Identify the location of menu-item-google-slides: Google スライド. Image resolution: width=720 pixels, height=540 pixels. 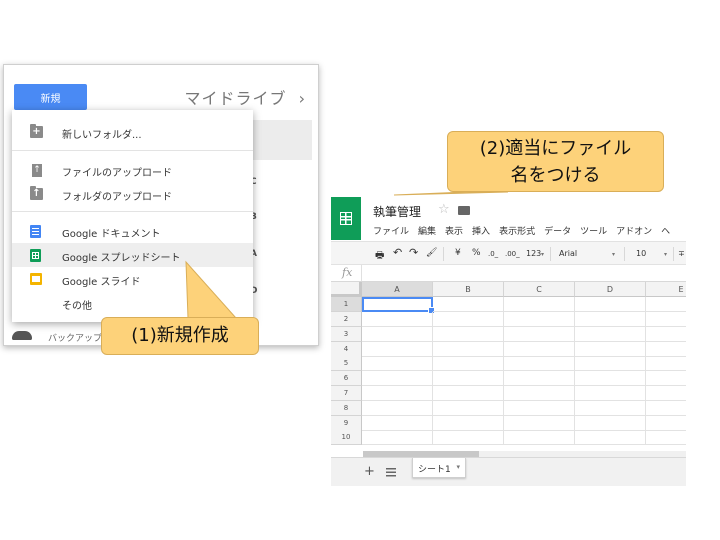
(132, 279).